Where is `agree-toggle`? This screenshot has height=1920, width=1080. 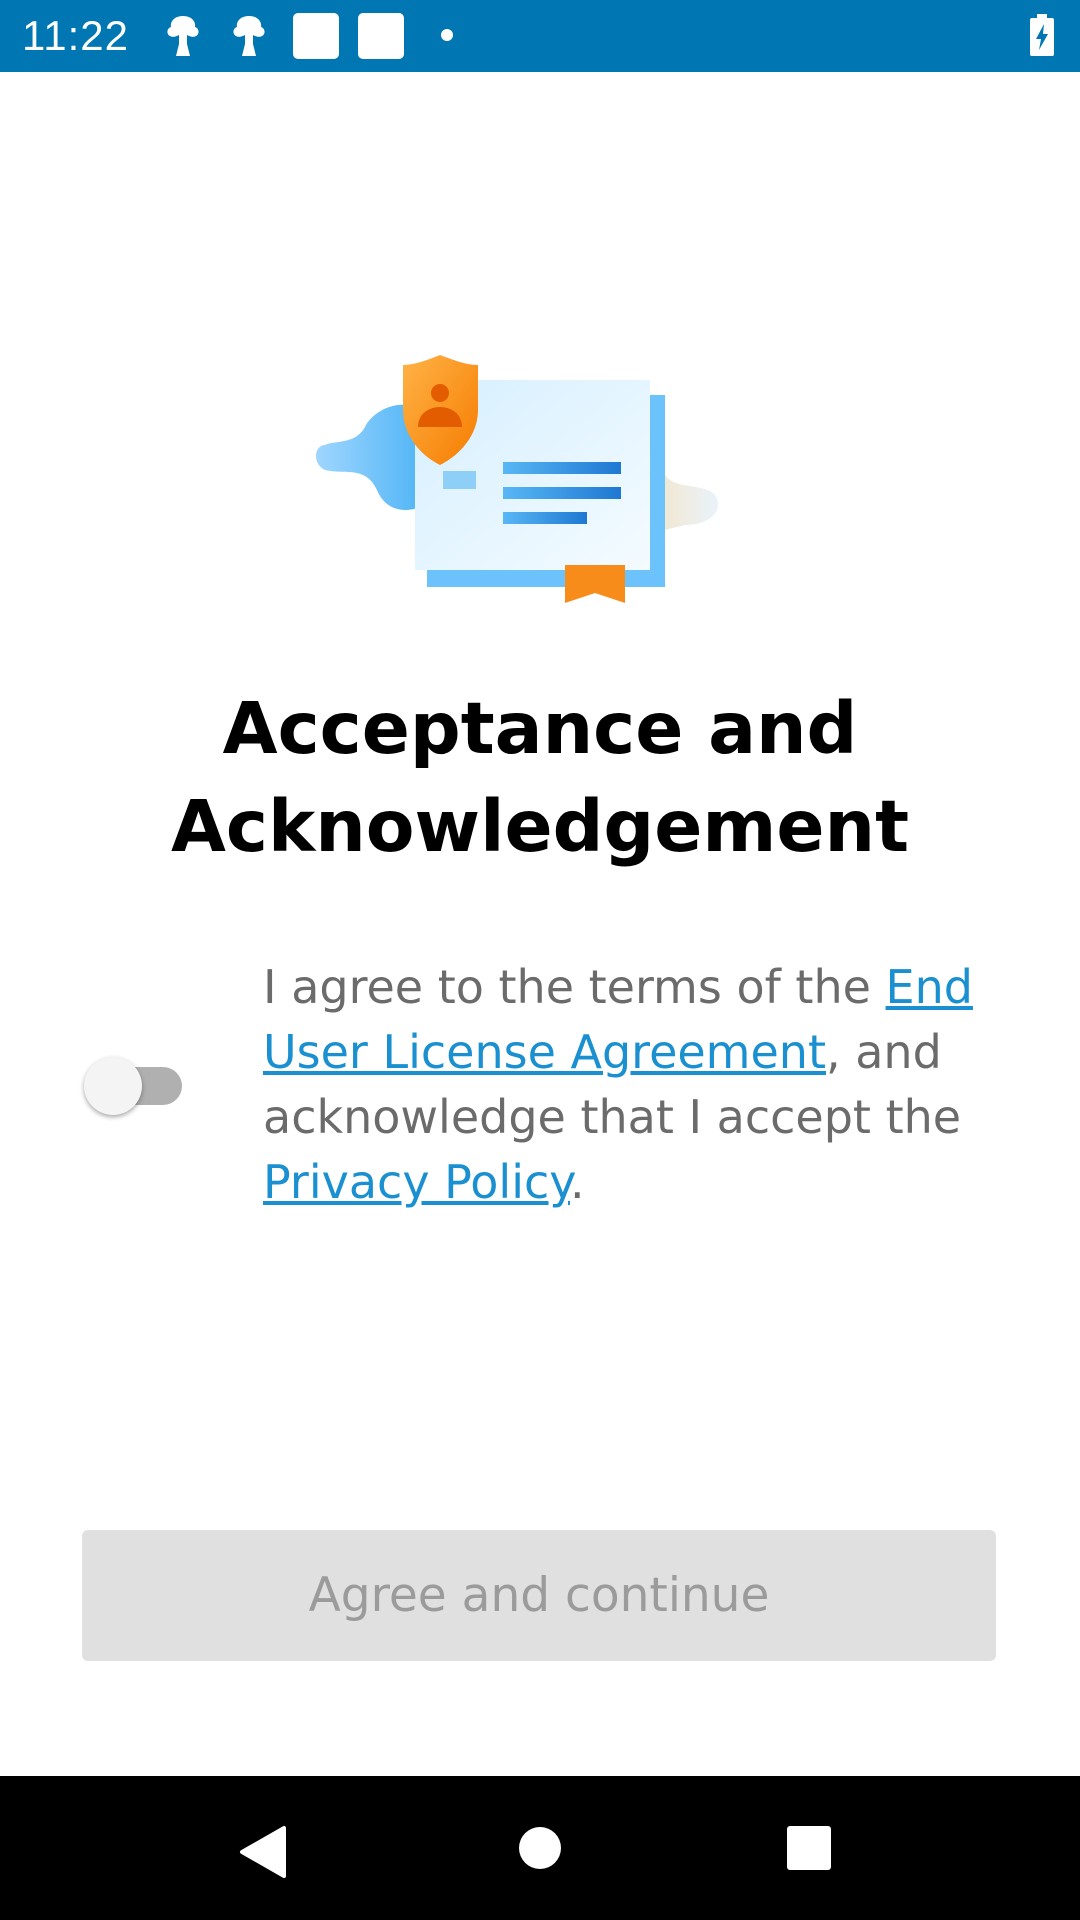
agree-toggle is located at coordinates (134, 1086).